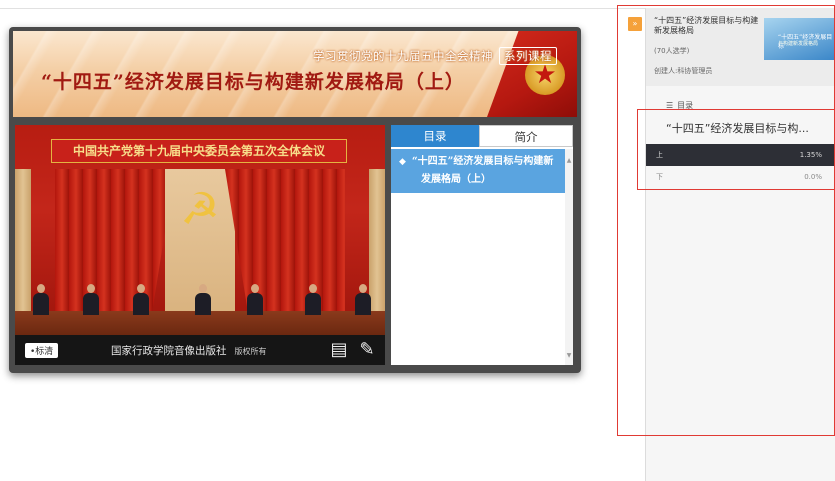 The width and height of the screenshot is (835, 481). What do you see at coordinates (367, 350) in the screenshot?
I see `edit-icon: ✎` at bounding box center [367, 350].